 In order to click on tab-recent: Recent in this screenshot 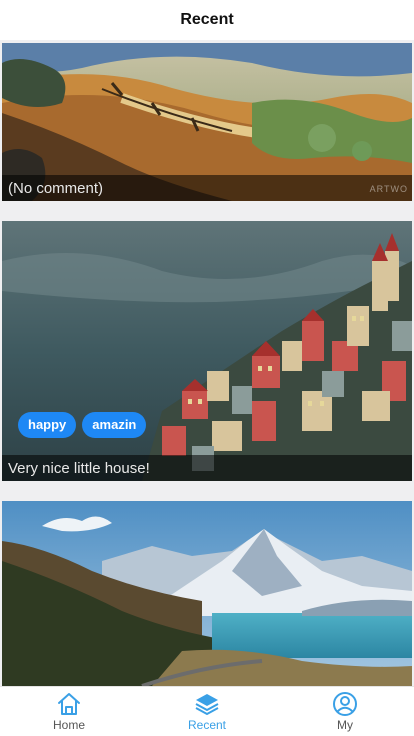, I will do `click(207, 711)`.